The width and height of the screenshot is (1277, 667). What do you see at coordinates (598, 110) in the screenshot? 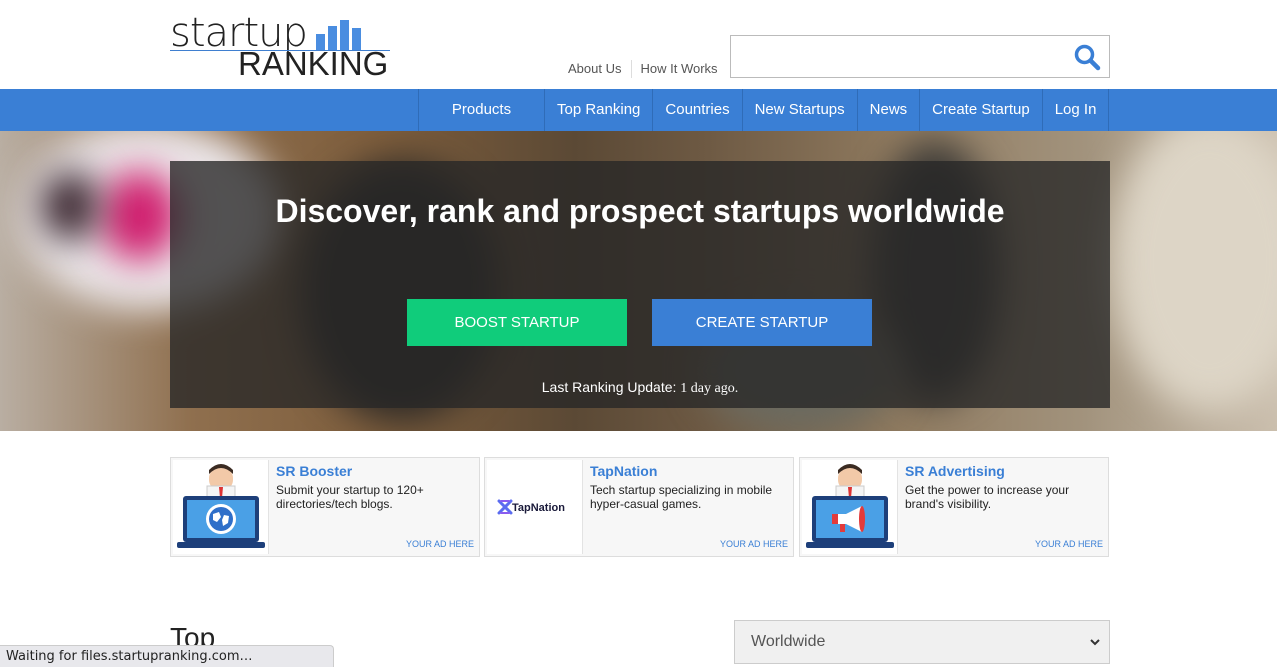
I see `nav-top-ranking: Top Ranking` at bounding box center [598, 110].